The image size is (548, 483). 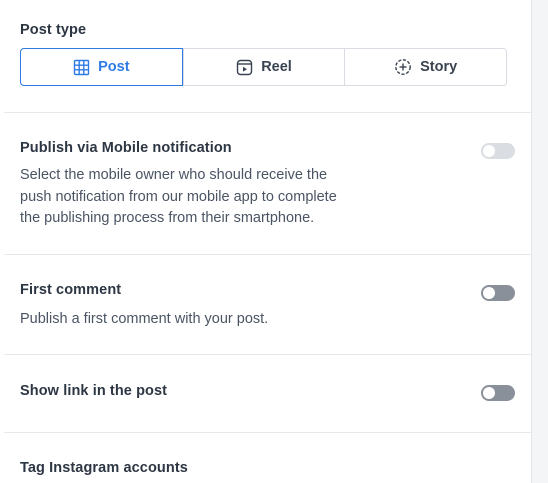 I want to click on show-link-toggle, so click(x=498, y=393).